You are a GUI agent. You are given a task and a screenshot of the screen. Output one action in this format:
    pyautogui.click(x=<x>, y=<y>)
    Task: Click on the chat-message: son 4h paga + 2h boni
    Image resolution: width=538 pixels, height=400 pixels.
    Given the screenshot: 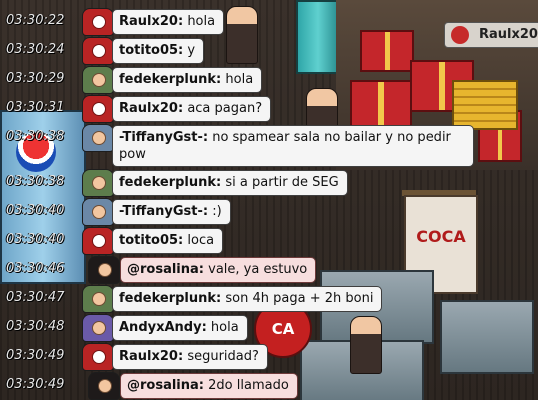 What is the action you would take?
    pyautogui.click(x=299, y=298)
    